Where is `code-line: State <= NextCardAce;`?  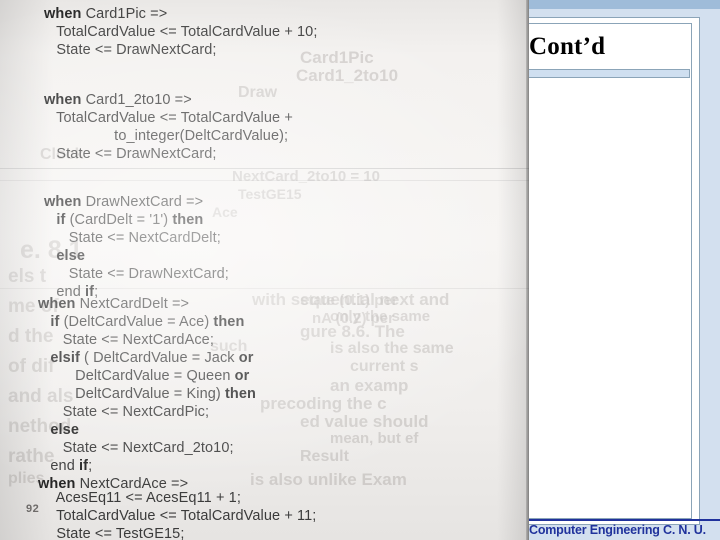 code-line: State <= NextCardAce; is located at coordinates (126, 340).